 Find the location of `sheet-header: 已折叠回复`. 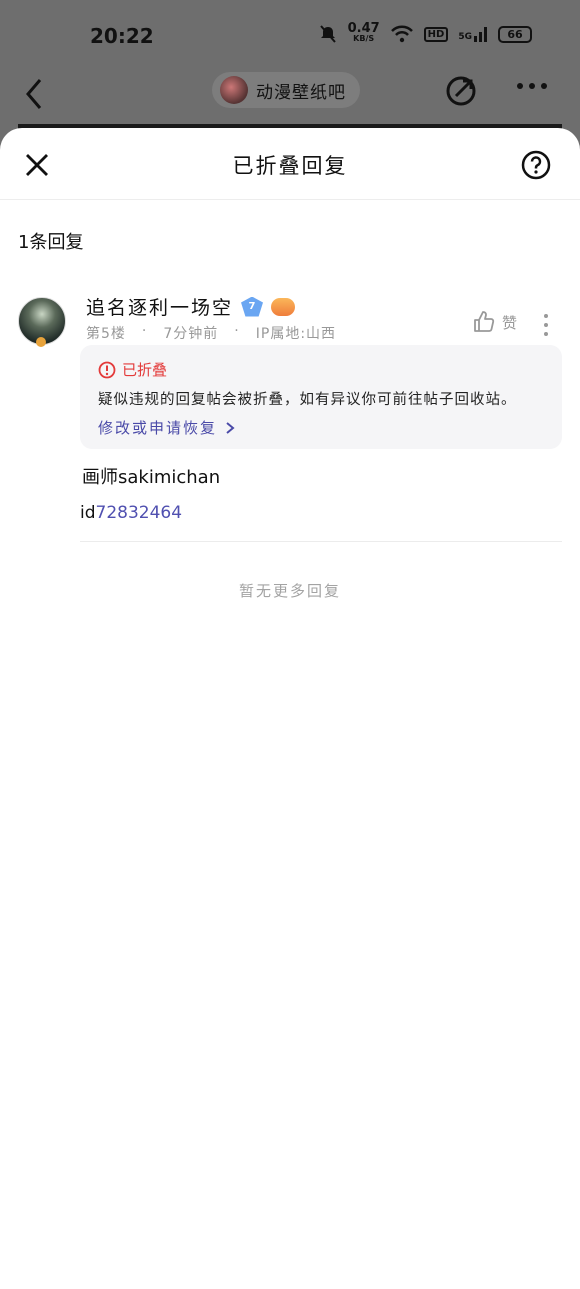

sheet-header: 已折叠回复 is located at coordinates (290, 164).